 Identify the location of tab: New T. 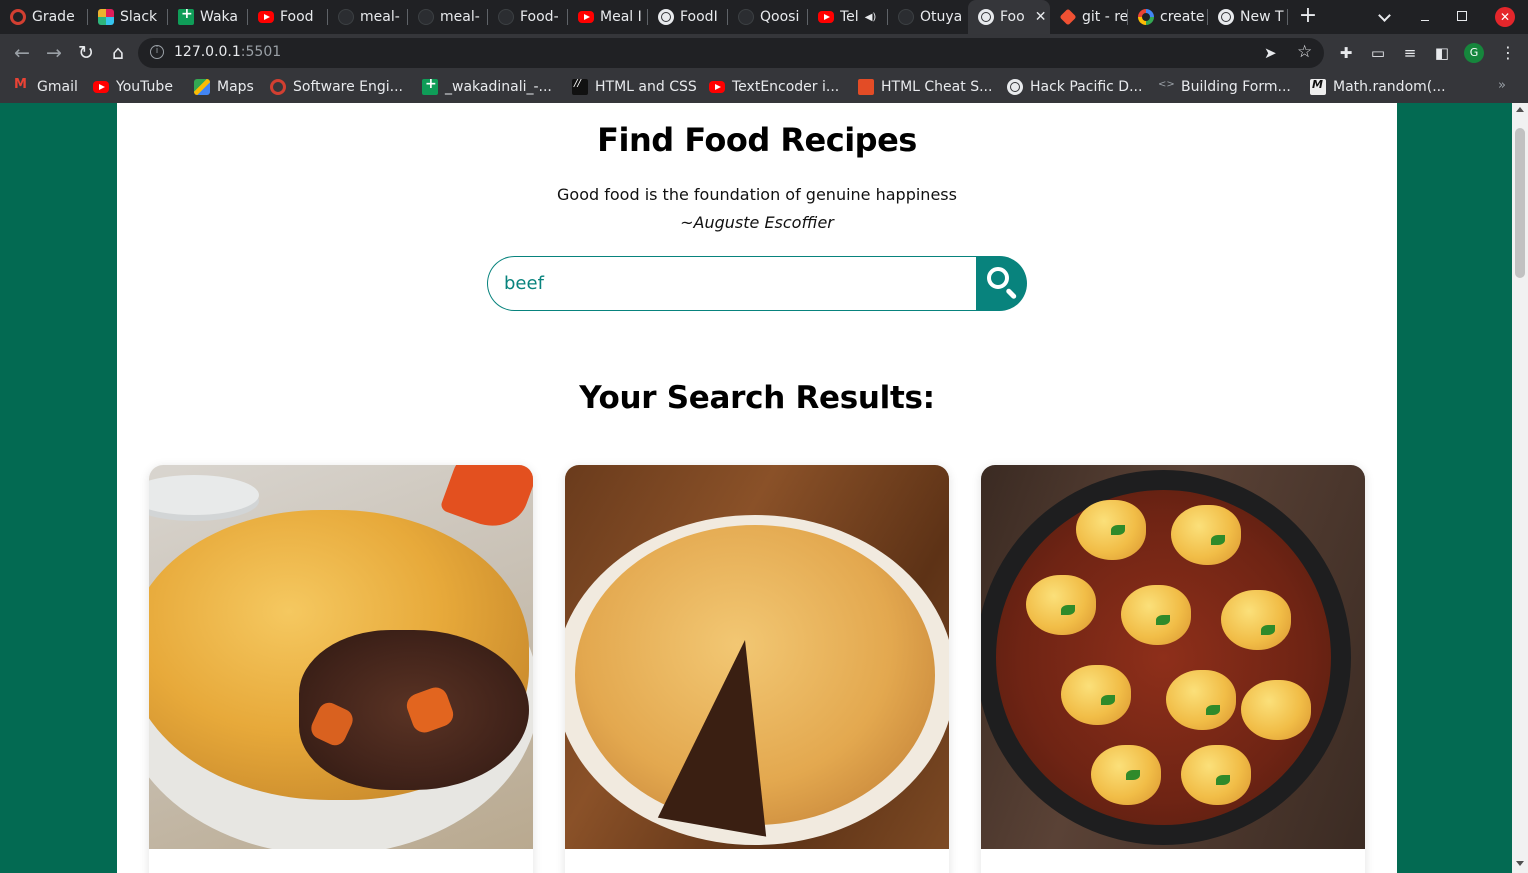
(1248, 17).